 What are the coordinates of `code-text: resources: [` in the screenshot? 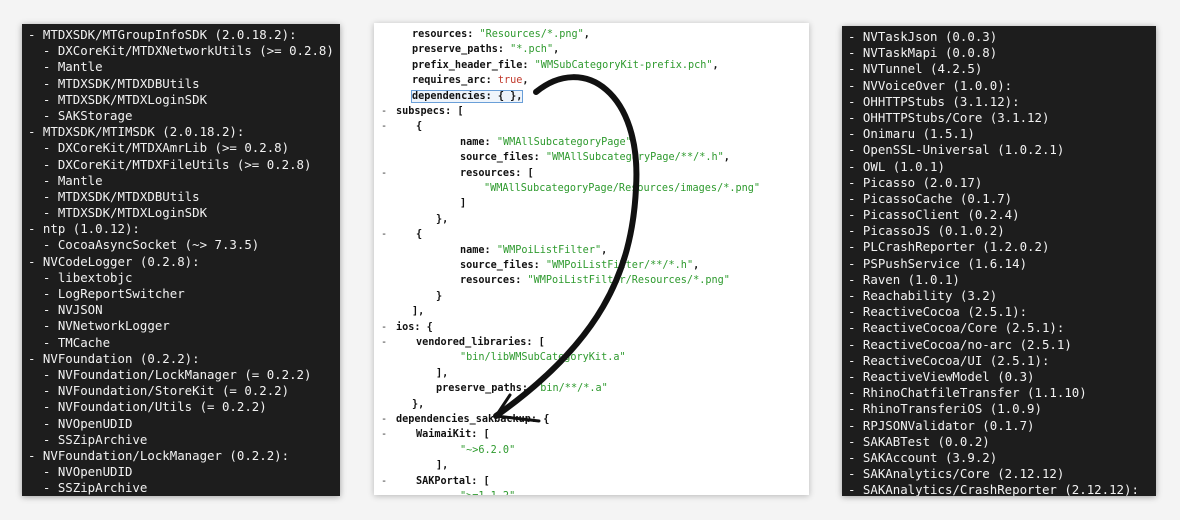 It's located at (497, 173).